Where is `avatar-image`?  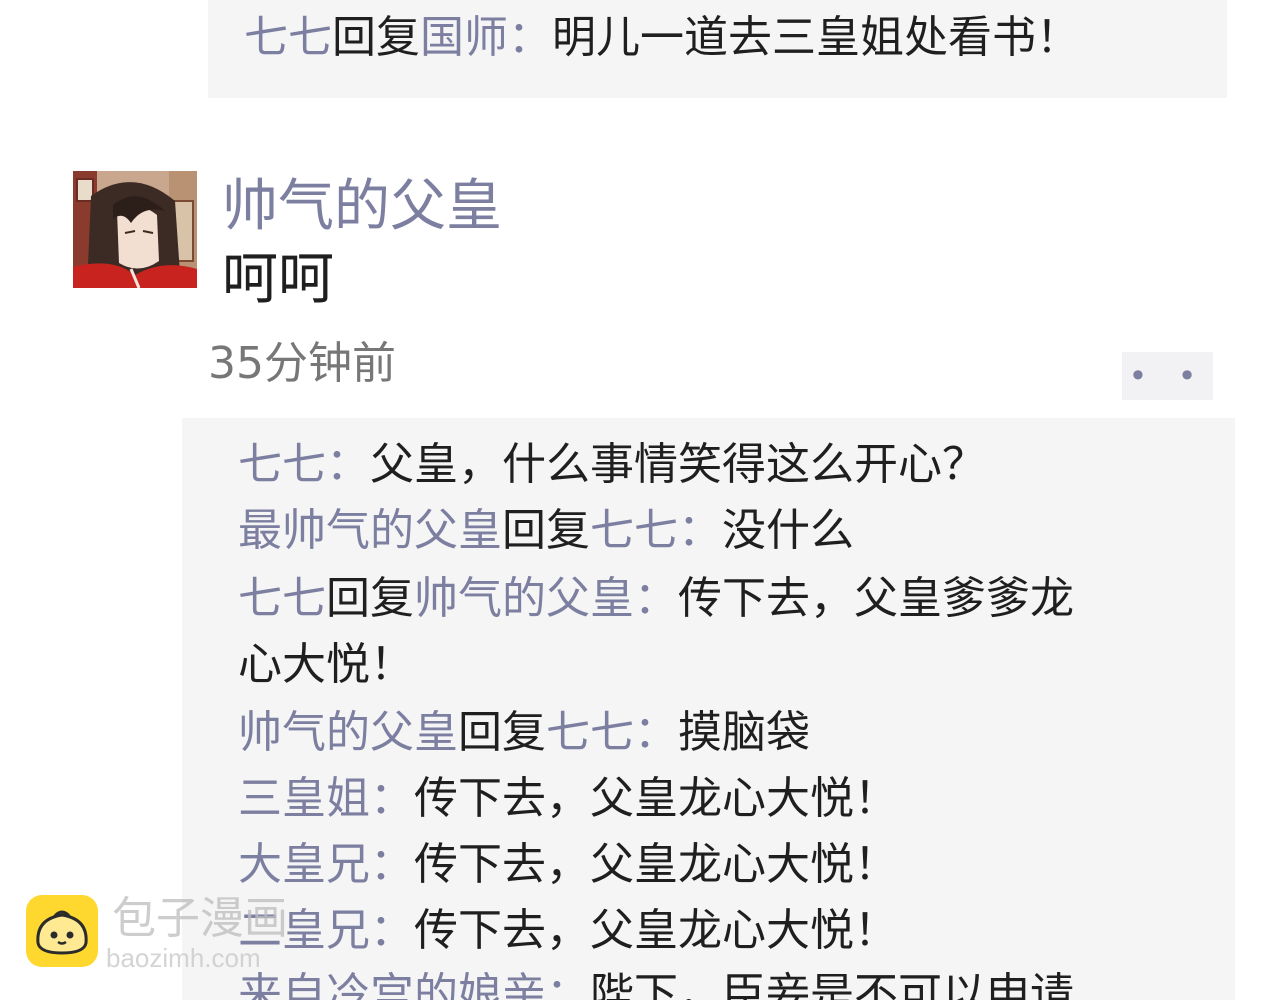
avatar-image is located at coordinates (135, 229).